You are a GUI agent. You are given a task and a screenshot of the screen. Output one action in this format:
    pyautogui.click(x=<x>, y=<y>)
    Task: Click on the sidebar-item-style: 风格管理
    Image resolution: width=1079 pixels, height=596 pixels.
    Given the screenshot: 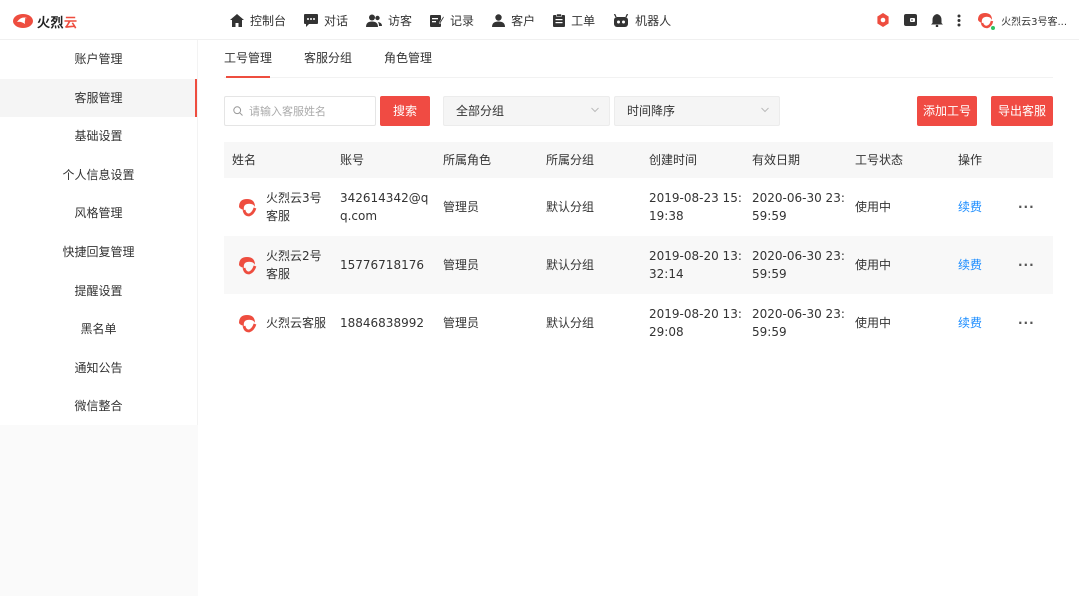 What is the action you would take?
    pyautogui.click(x=98, y=213)
    